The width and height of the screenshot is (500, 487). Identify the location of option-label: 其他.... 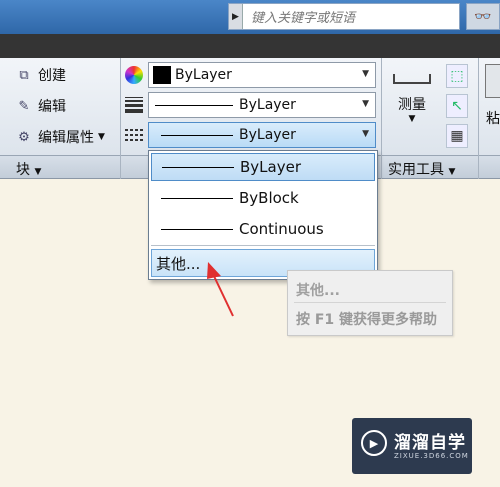
(178, 263).